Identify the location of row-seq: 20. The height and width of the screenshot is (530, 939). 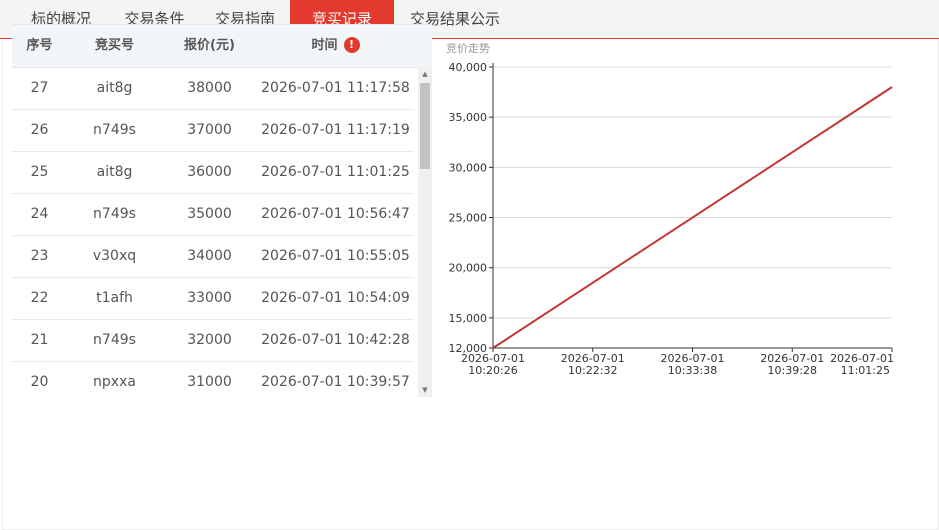
(39, 382).